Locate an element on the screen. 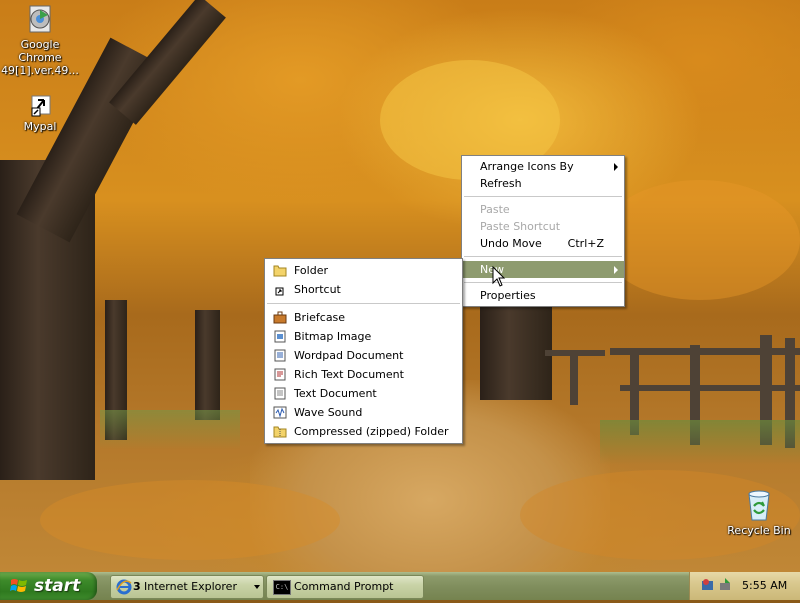 This screenshot has height=603, width=800. wordpad-document-icon is located at coordinates (280, 355).